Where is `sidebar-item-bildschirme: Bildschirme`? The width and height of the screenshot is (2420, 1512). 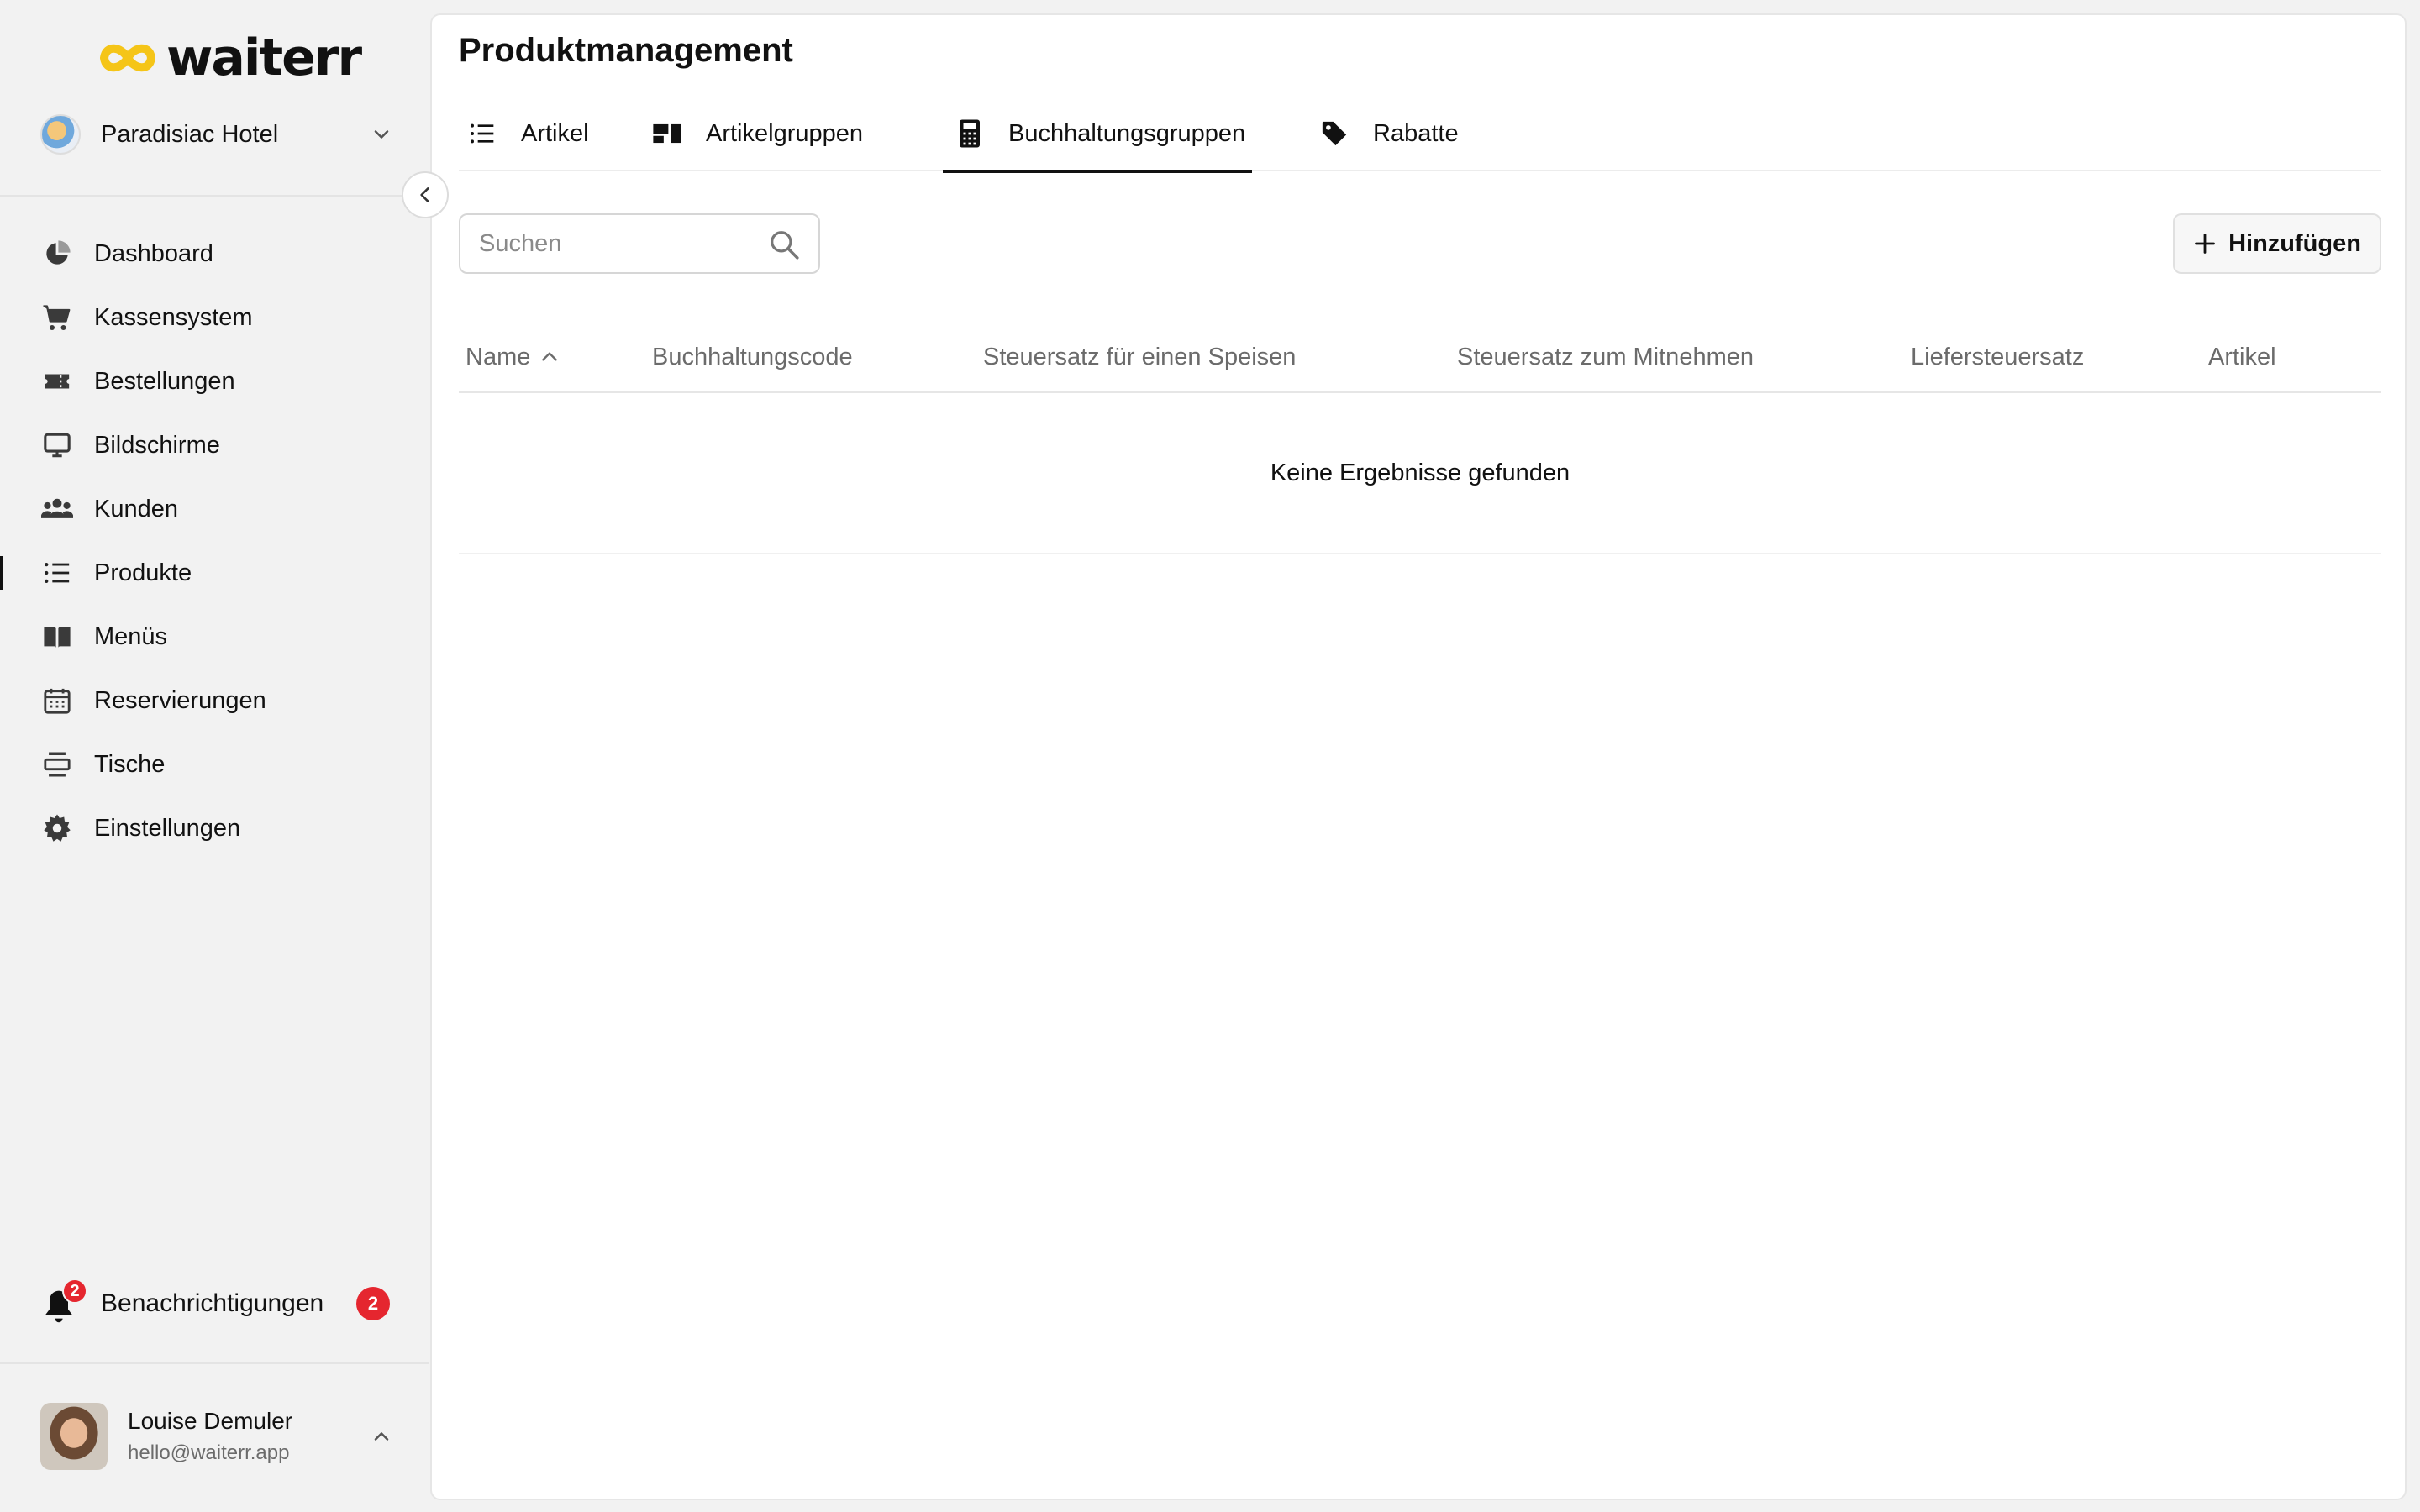 sidebar-item-bildschirme: Bildschirme is located at coordinates (214, 445).